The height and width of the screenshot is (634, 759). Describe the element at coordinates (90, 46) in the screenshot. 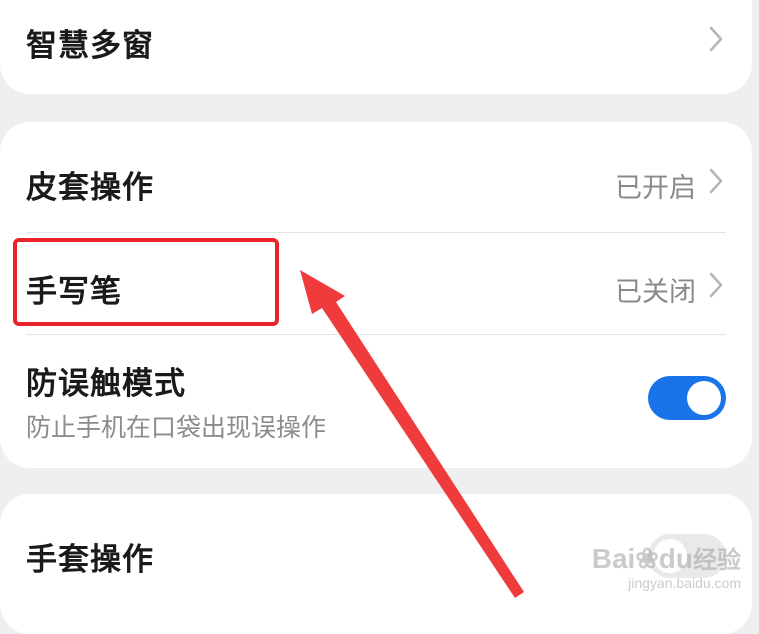

I see `row-title: 智慧多窗` at that location.